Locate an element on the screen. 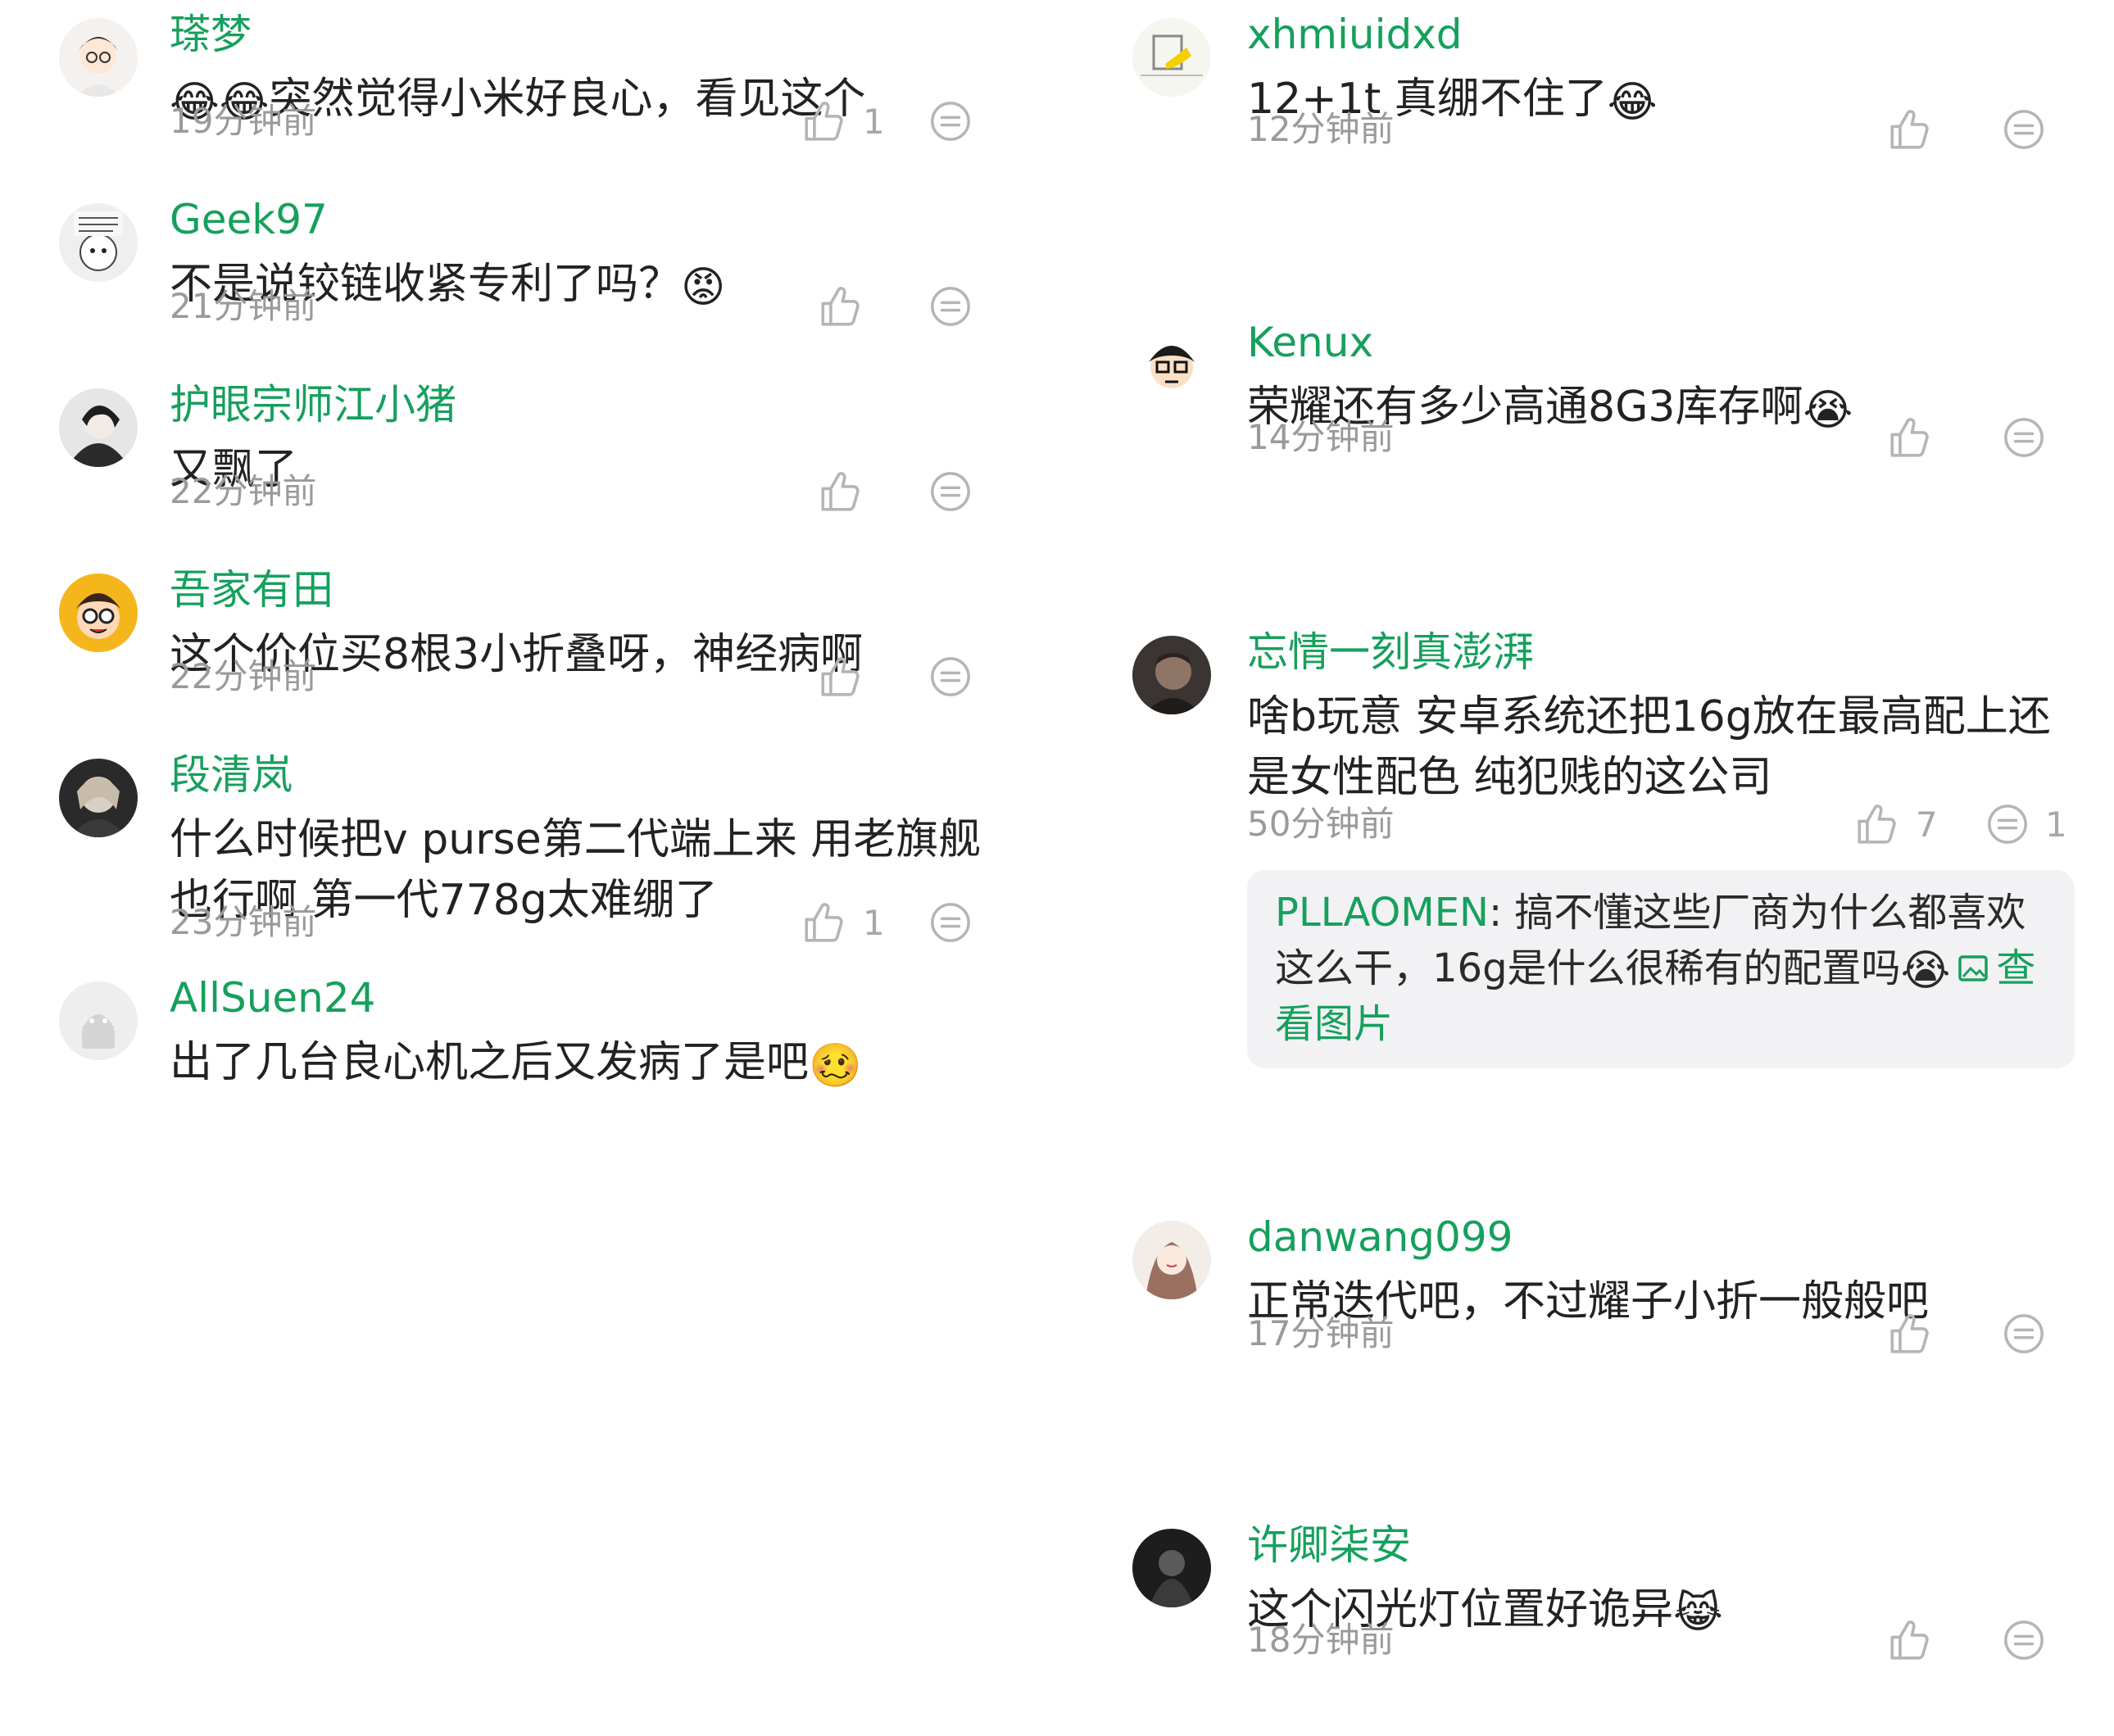 The height and width of the screenshot is (1736, 2114). angry-emoji: 😡 is located at coordinates (703, 287).